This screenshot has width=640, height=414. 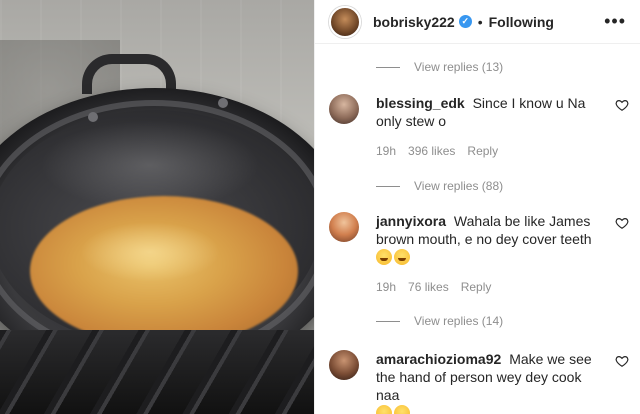 What do you see at coordinates (438, 359) in the screenshot?
I see `comment-username: amarachiozioma92` at bounding box center [438, 359].